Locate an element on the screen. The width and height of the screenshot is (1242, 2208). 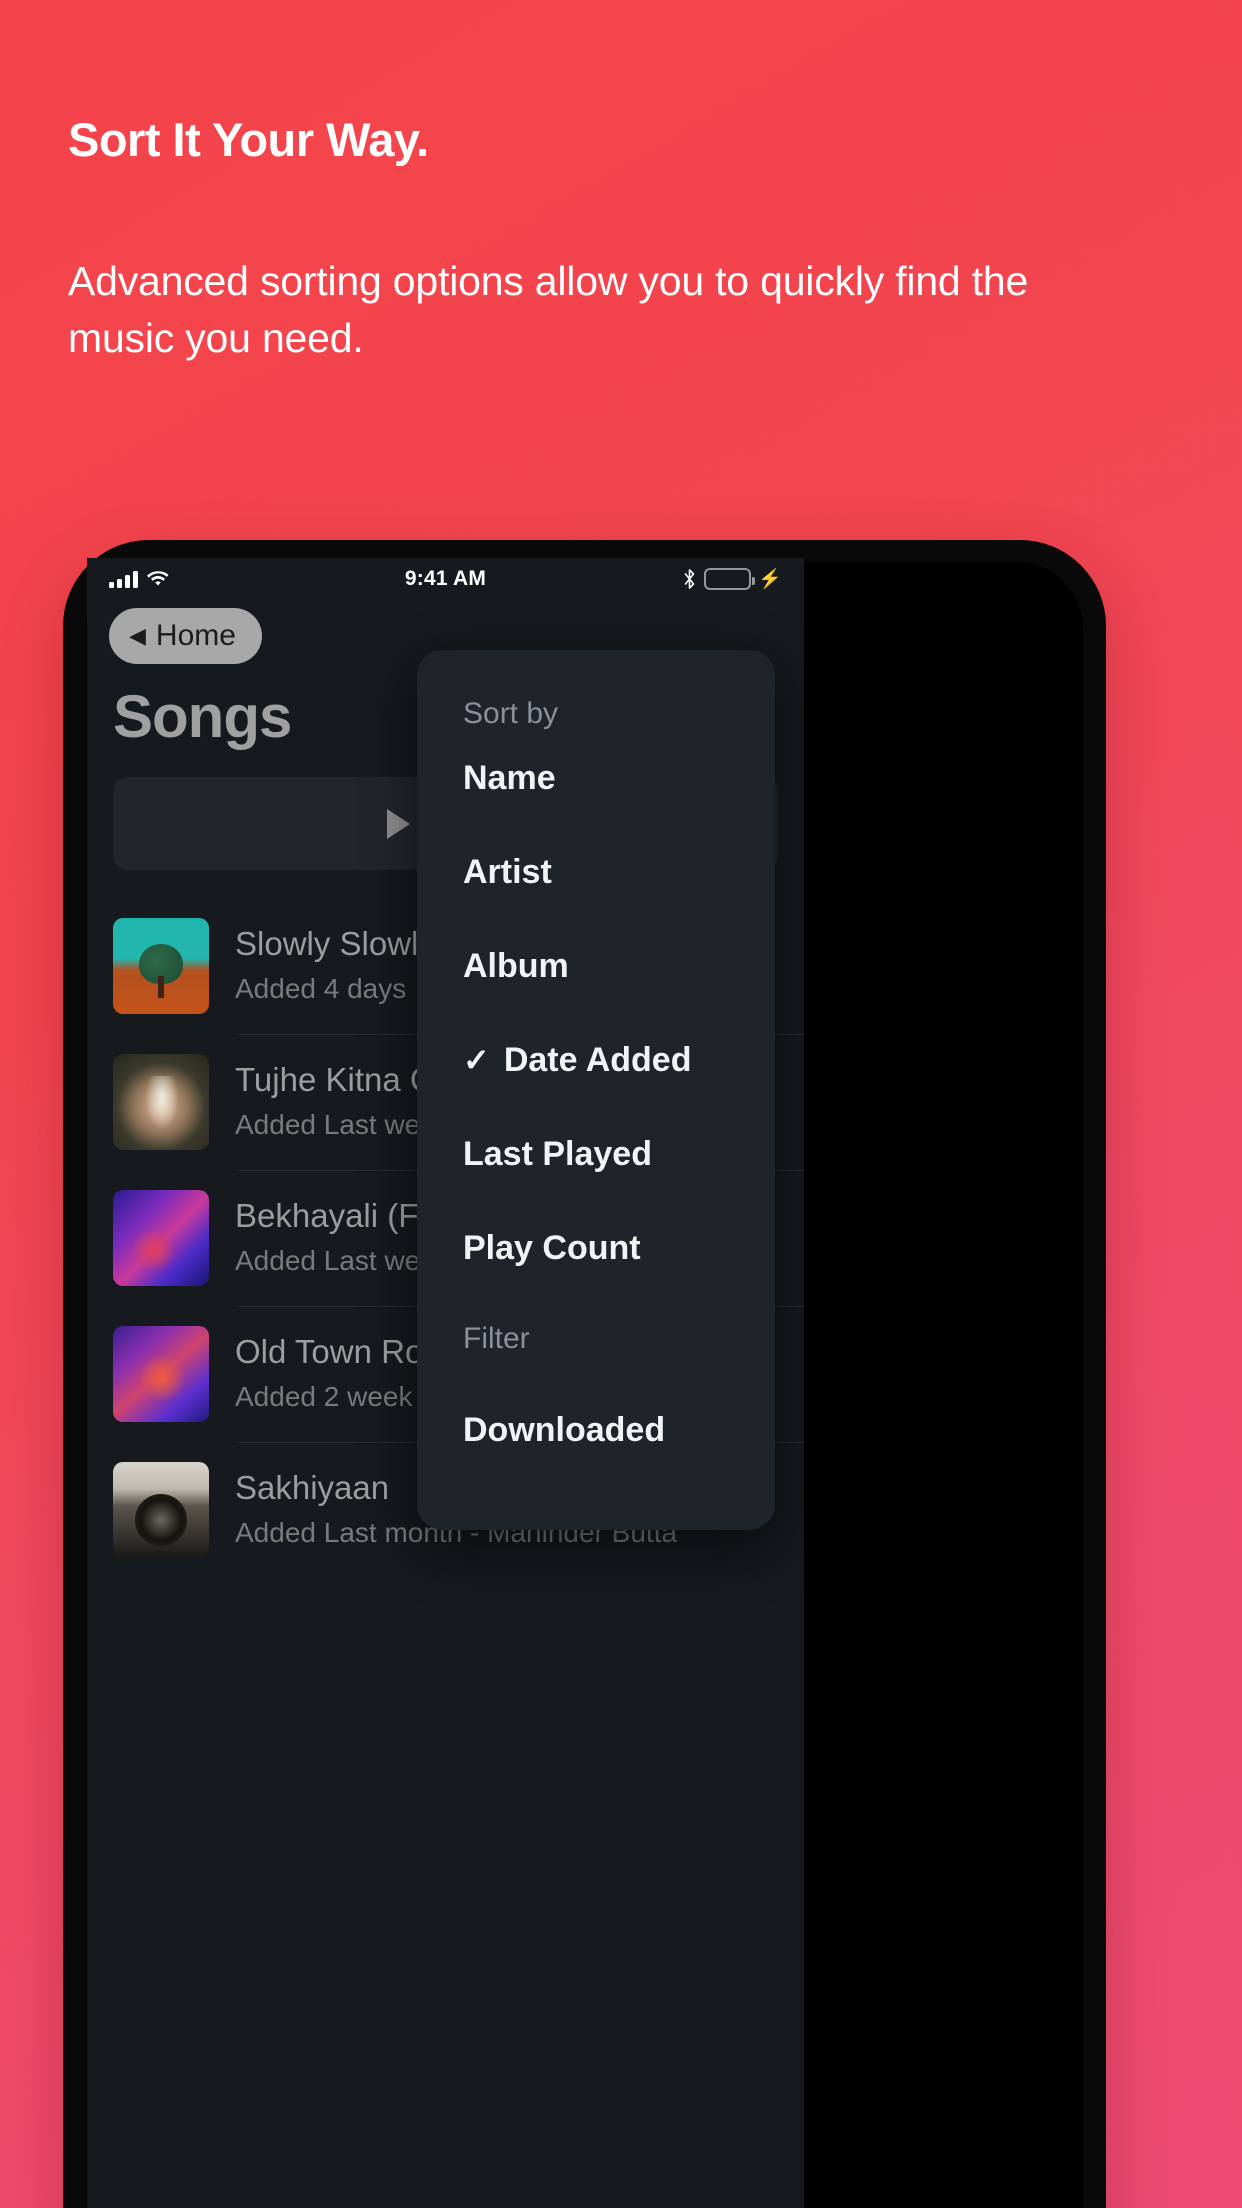
list-item-meta: Slowly Slowly Added 4 days is located at coordinates (335, 966).